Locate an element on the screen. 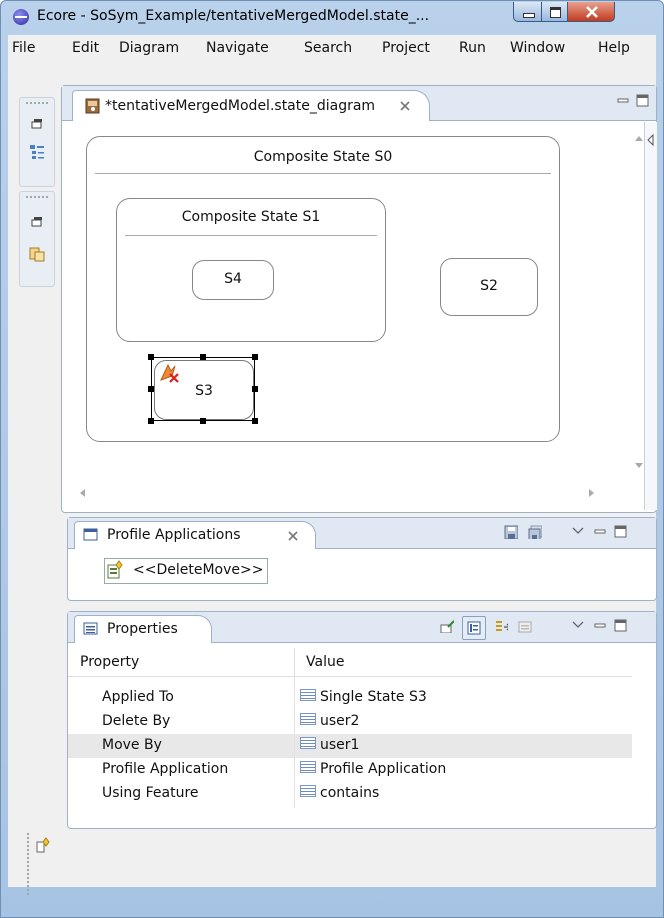  menu-diagram: Diagram is located at coordinates (149, 48).